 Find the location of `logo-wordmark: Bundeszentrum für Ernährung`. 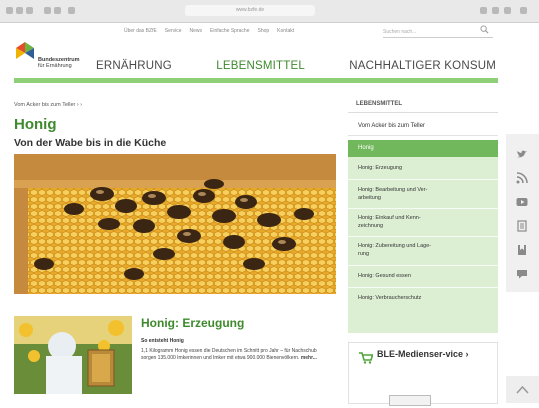

logo-wordmark: Bundeszentrum für Ernährung is located at coordinates (59, 63).